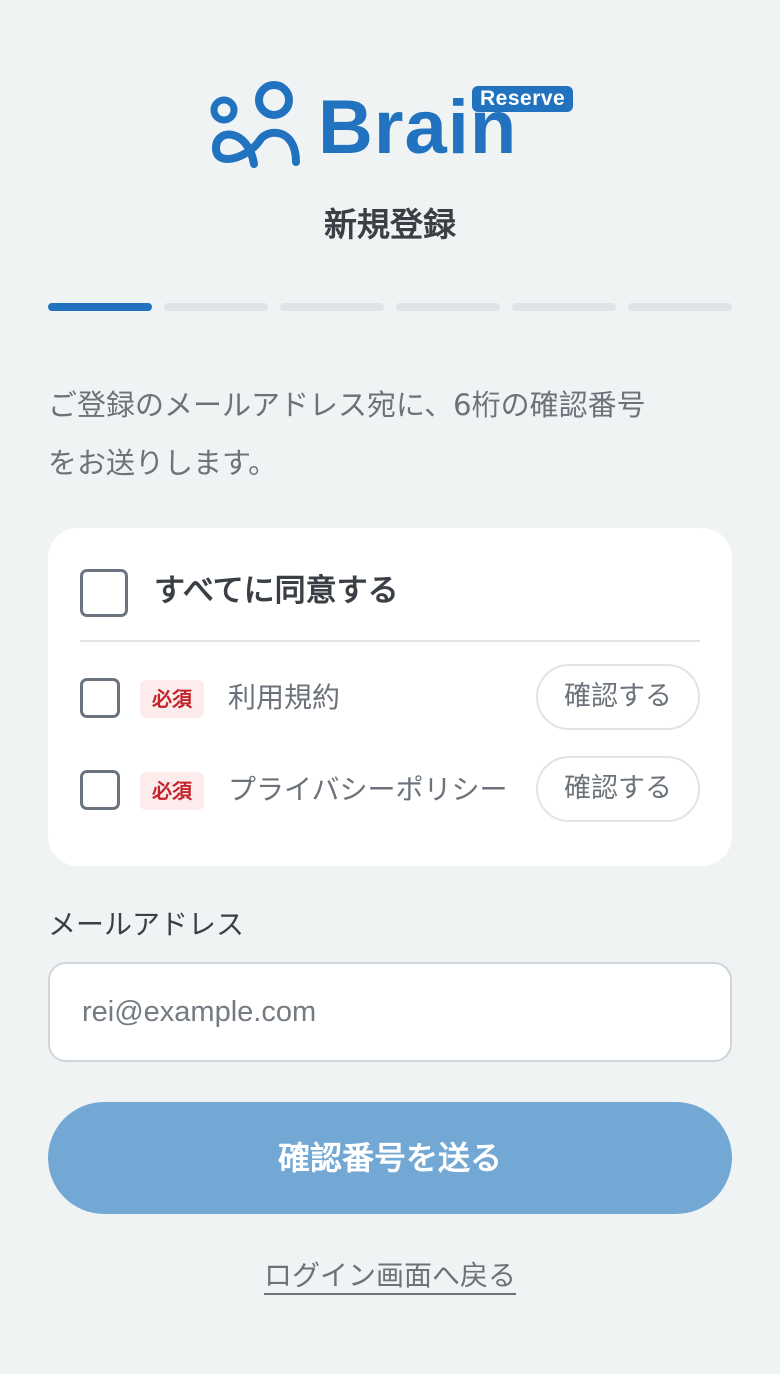 This screenshot has height=1374, width=780. Describe the element at coordinates (146, 924) in the screenshot. I see `email-label: メールアドレス` at that location.